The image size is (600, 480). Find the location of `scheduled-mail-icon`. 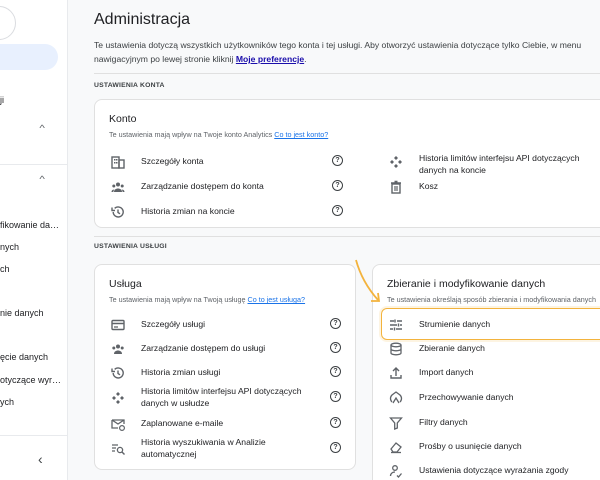

scheduled-mail-icon is located at coordinates (118, 425).